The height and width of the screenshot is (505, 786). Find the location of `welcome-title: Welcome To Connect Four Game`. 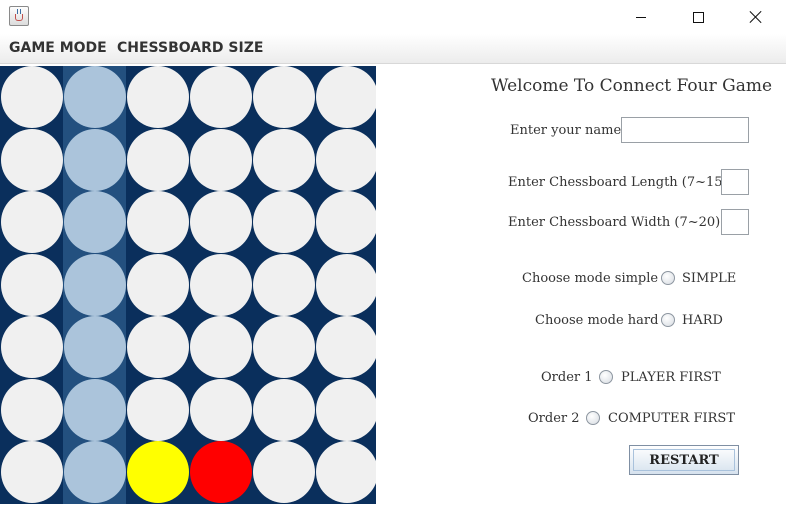

welcome-title: Welcome To Connect Four Game is located at coordinates (632, 86).